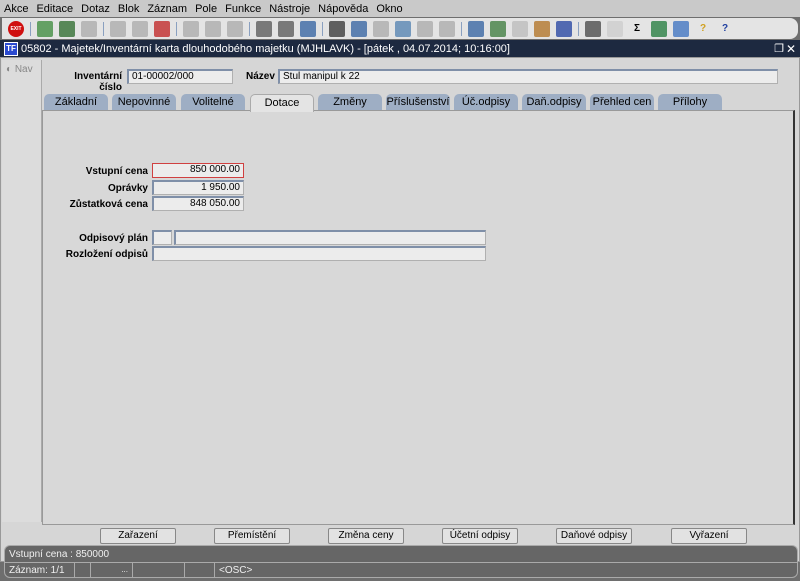 The image size is (800, 581). Describe the element at coordinates (235, 28) in the screenshot. I see `filter-icon` at that location.